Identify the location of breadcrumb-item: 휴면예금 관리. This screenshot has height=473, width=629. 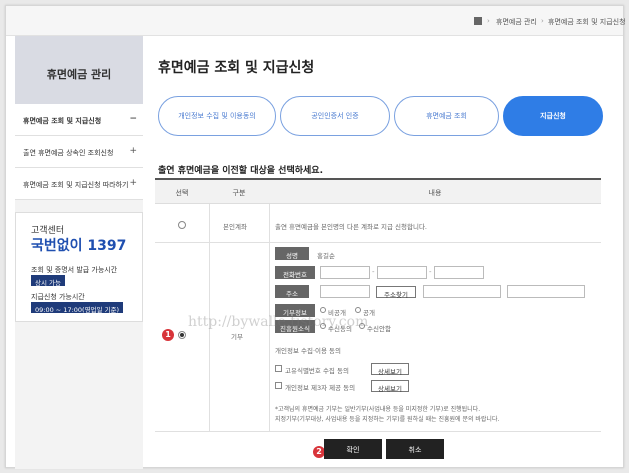
(516, 22).